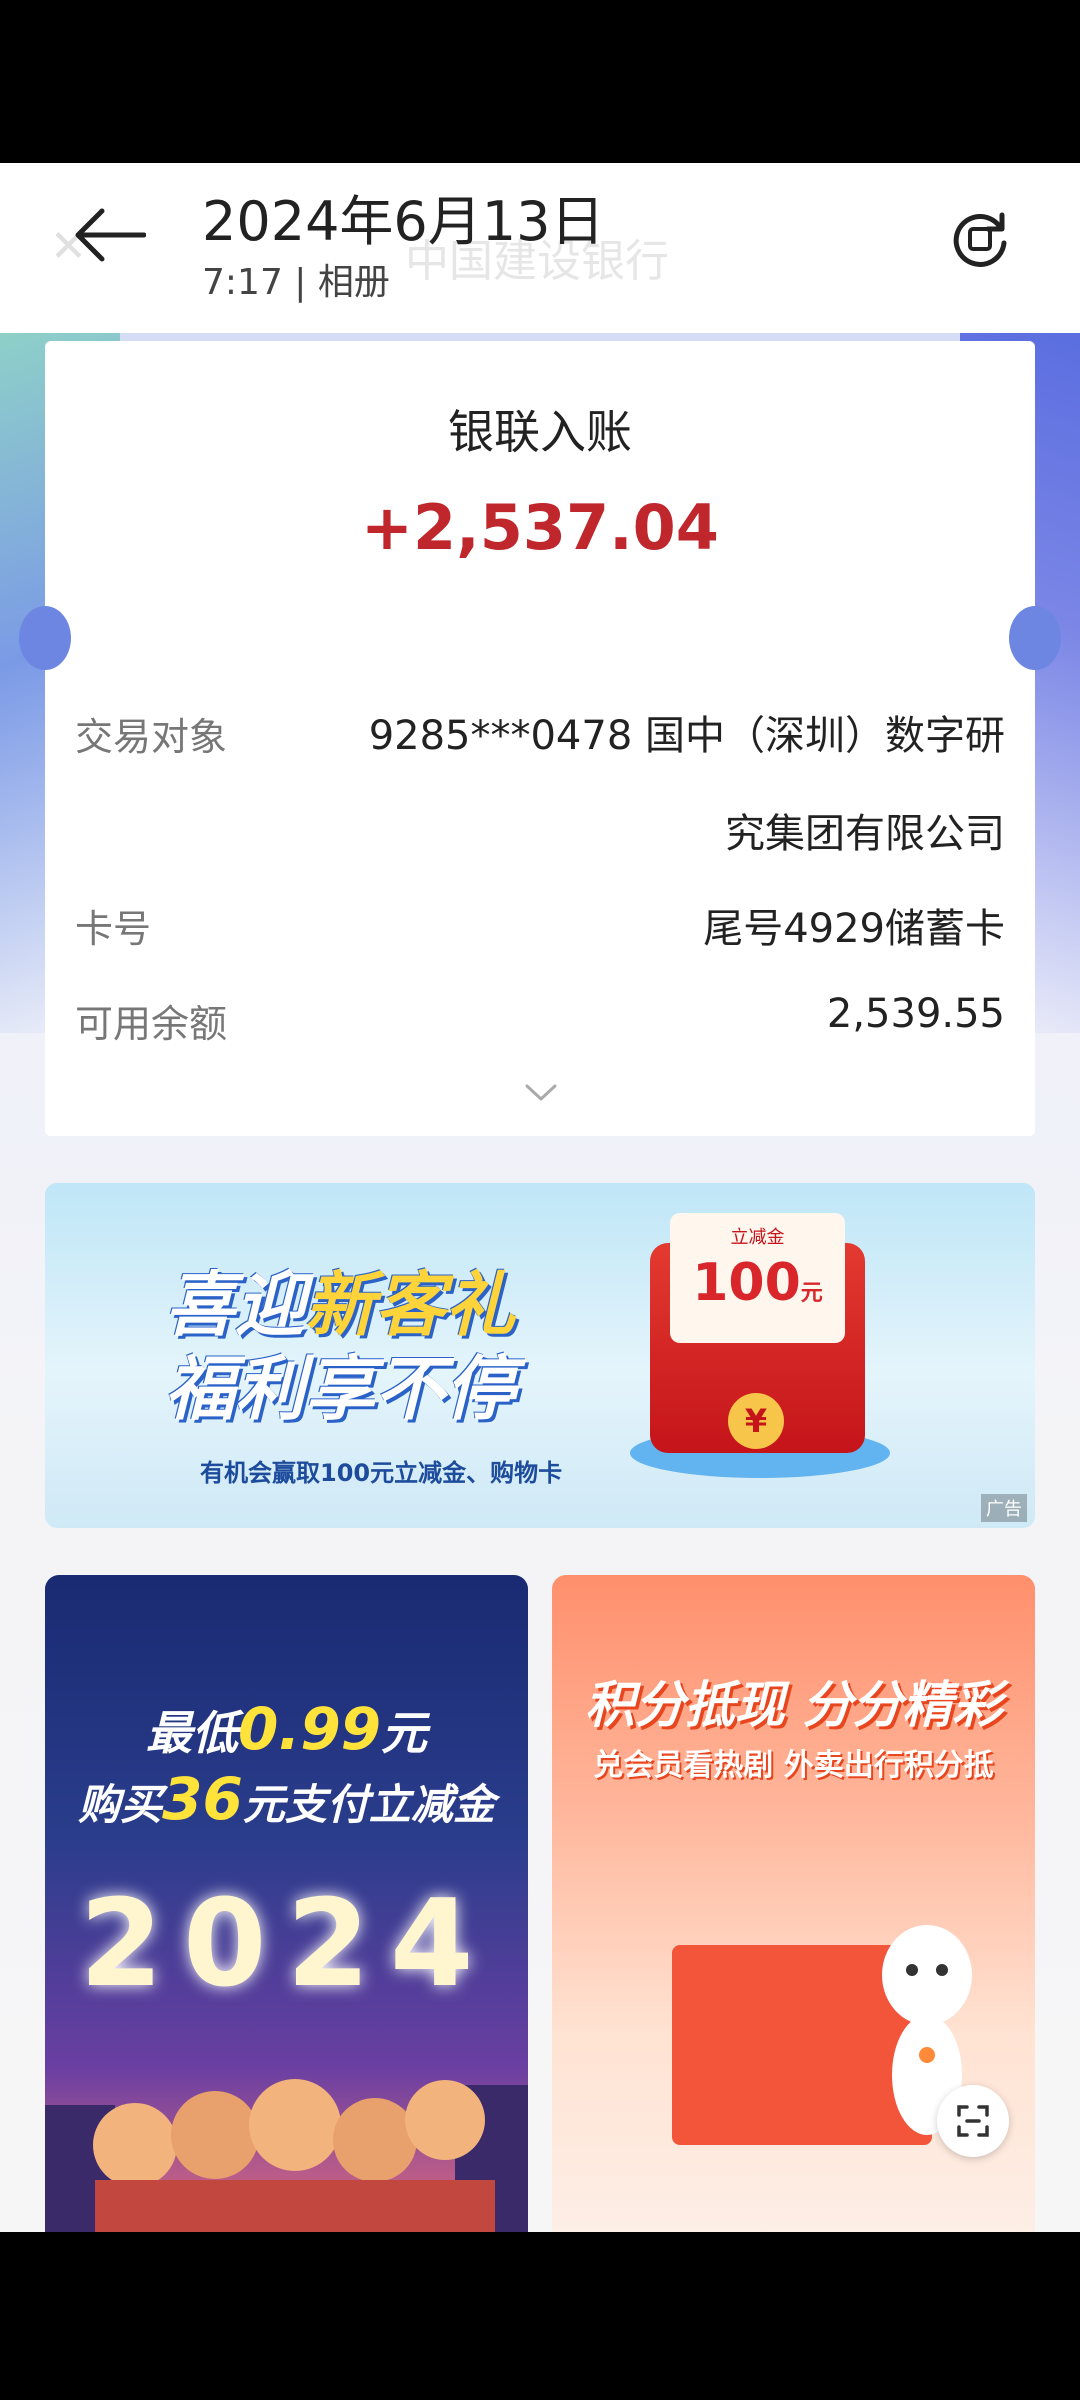 The image size is (1080, 2400). Describe the element at coordinates (757, 1283) in the screenshot. I see `voucher-amount: 100元` at that location.